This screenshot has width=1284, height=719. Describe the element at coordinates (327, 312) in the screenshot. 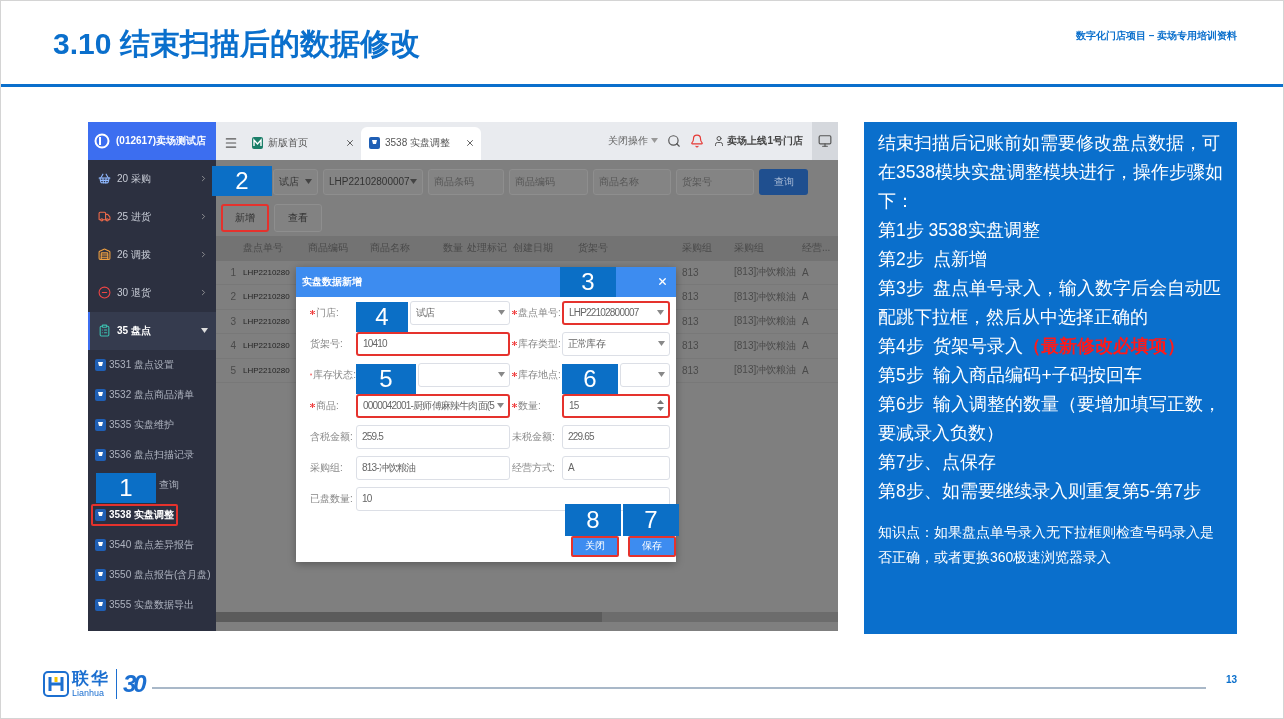

I see `field-label: 门店:` at that location.